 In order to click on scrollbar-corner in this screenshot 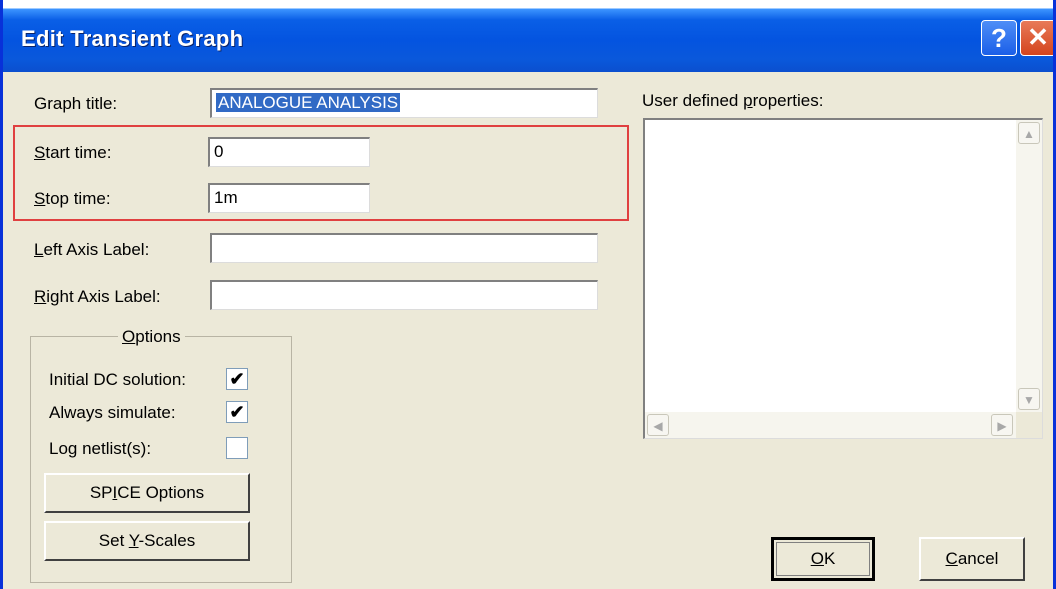, I will do `click(1029, 425)`.